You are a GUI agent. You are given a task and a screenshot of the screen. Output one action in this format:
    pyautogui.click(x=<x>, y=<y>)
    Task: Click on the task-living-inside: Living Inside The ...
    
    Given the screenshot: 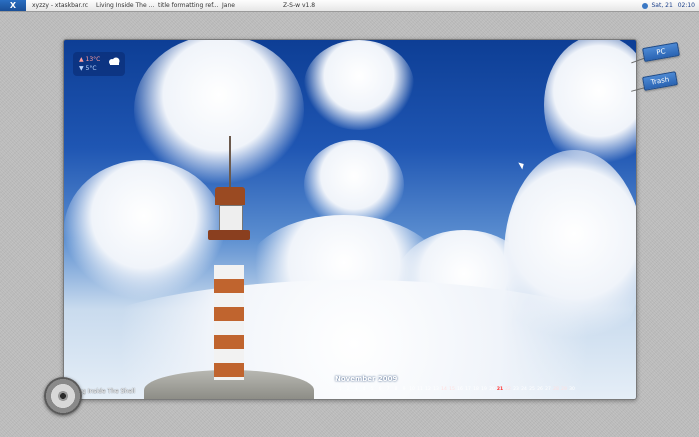 What is the action you would take?
    pyautogui.click(x=125, y=5)
    